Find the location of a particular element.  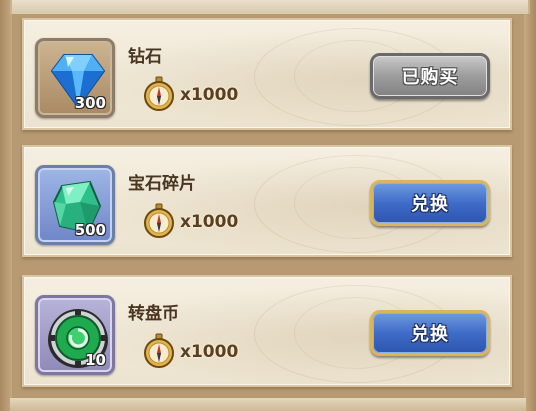

item-icon-frame: 300 is located at coordinates (75, 78).